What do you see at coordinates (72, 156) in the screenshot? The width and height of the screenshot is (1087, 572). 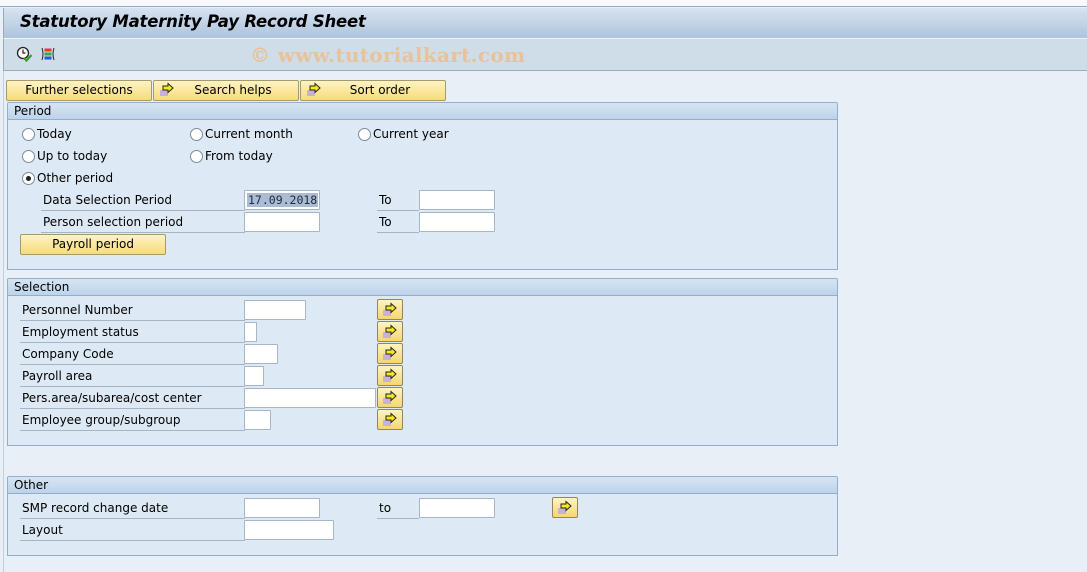 I see `radio-label: Up to today` at bounding box center [72, 156].